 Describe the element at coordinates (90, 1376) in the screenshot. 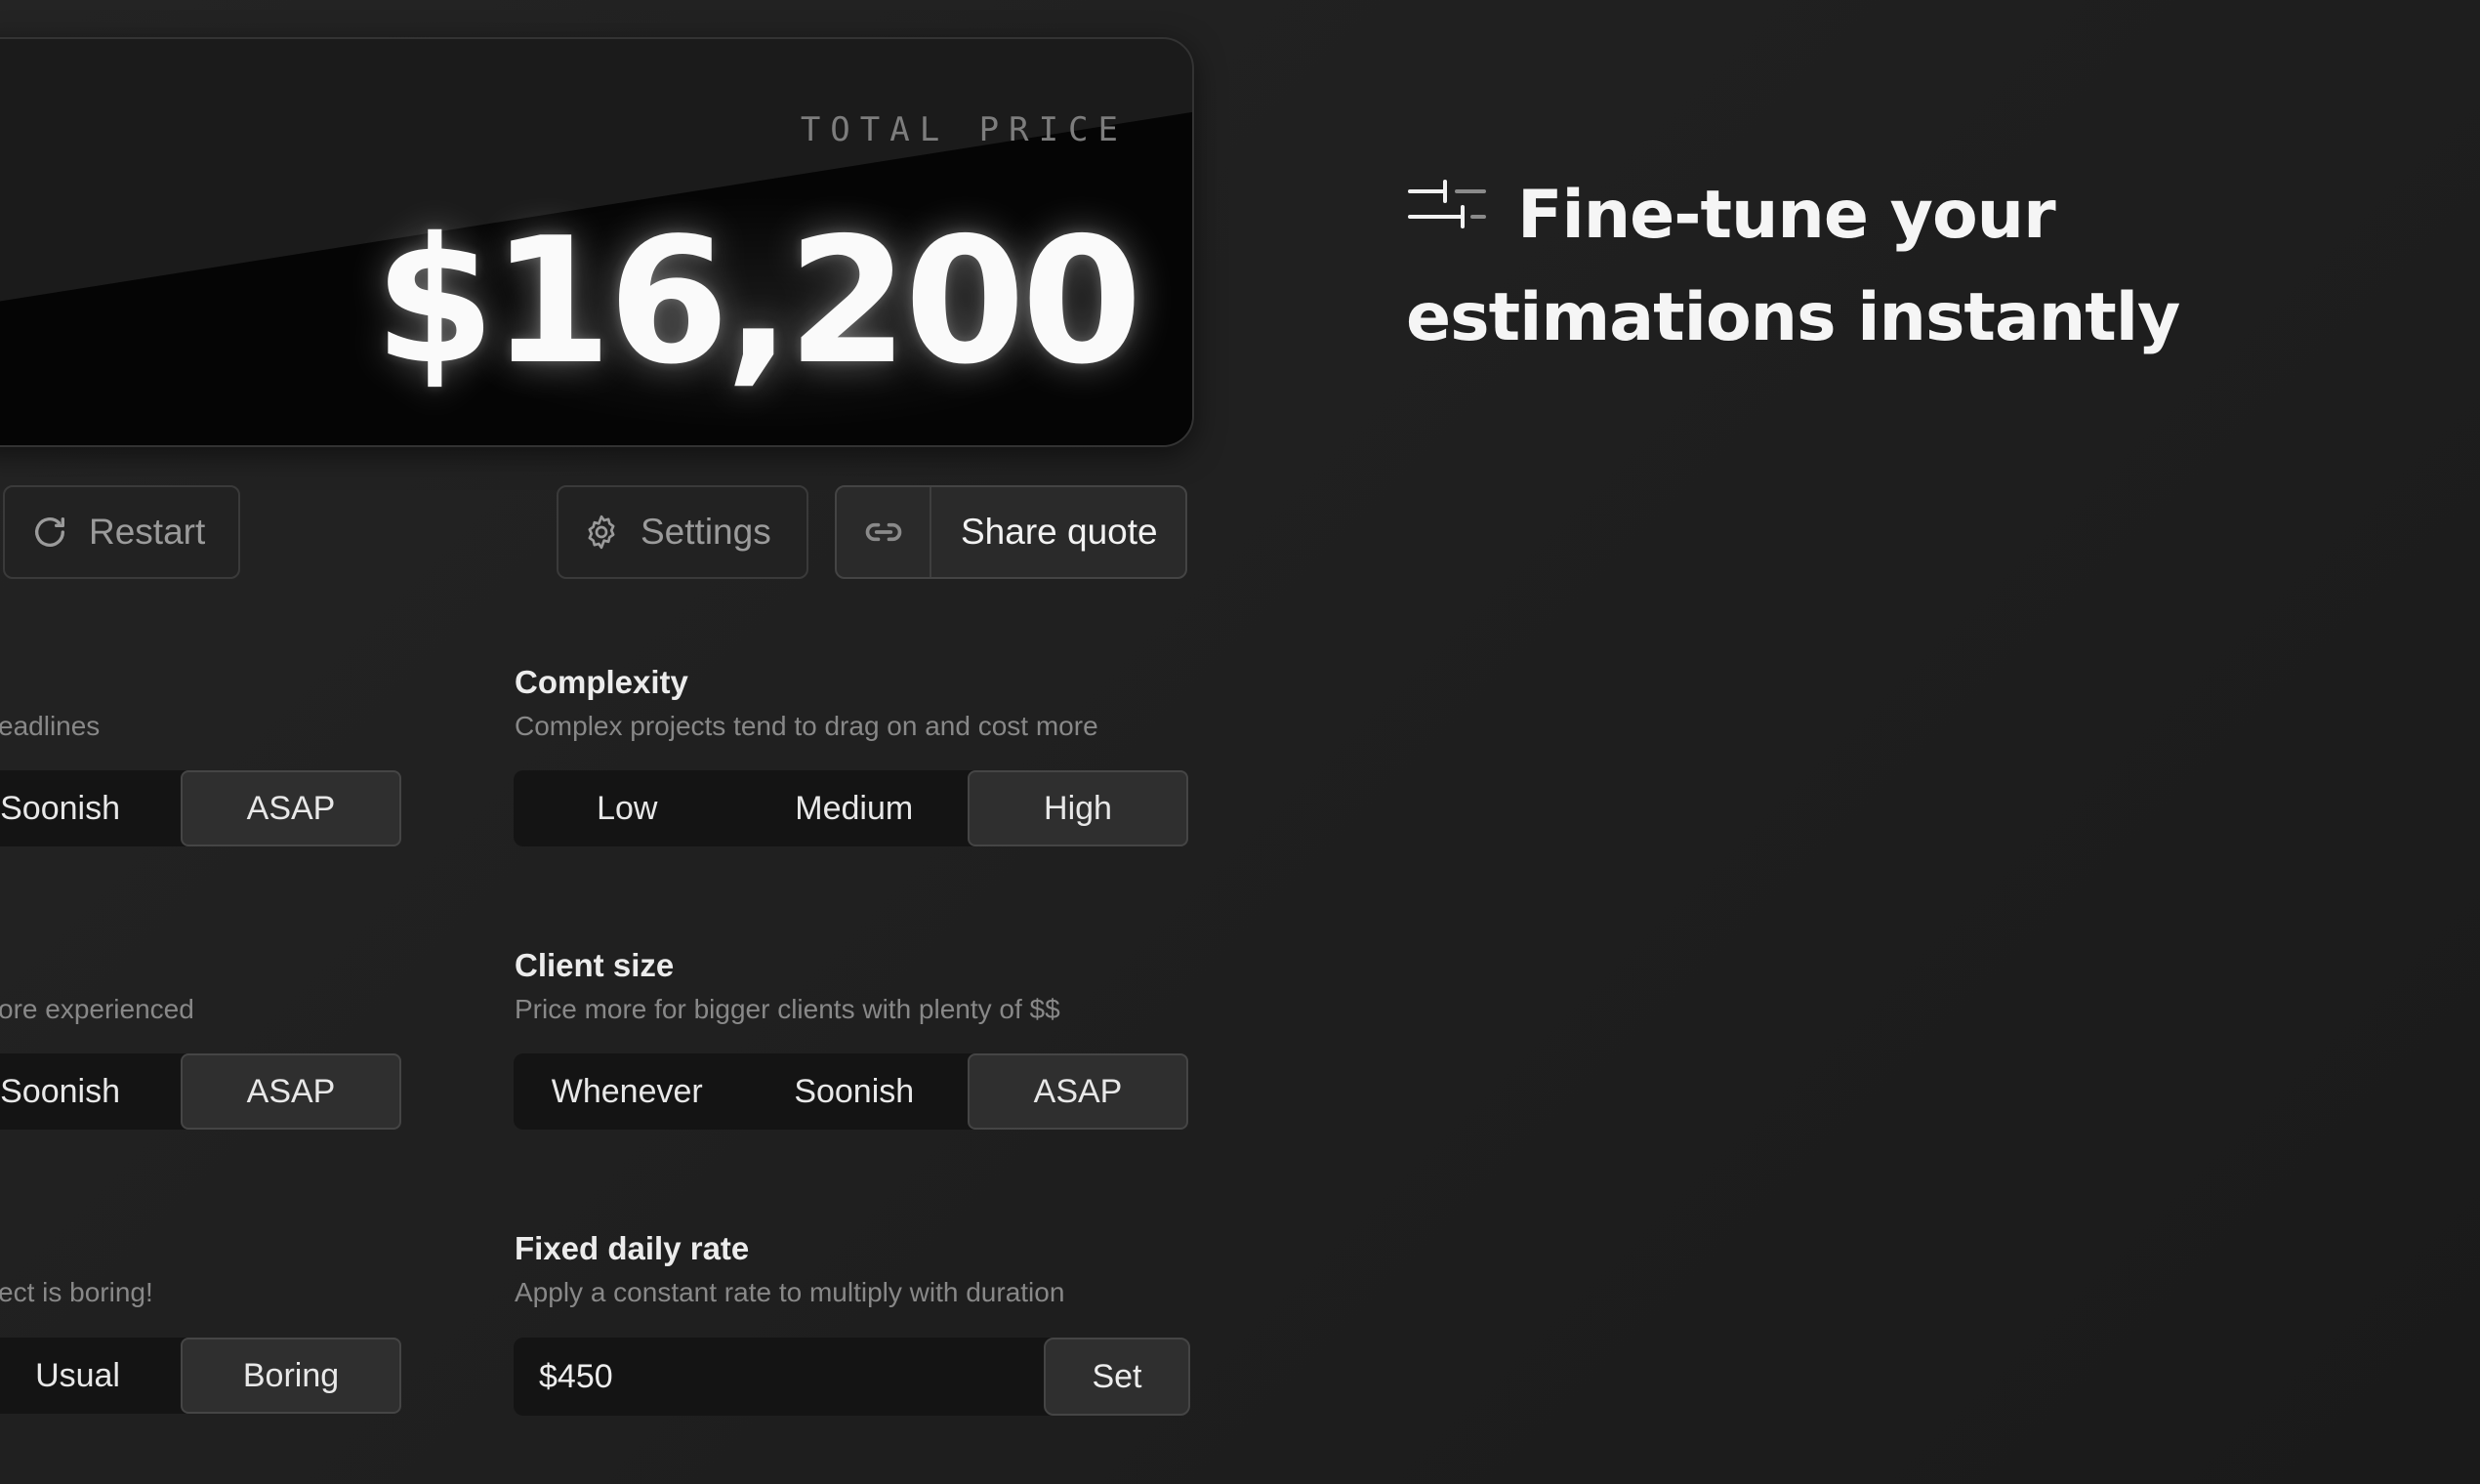

I see `option-usual: Usual` at that location.